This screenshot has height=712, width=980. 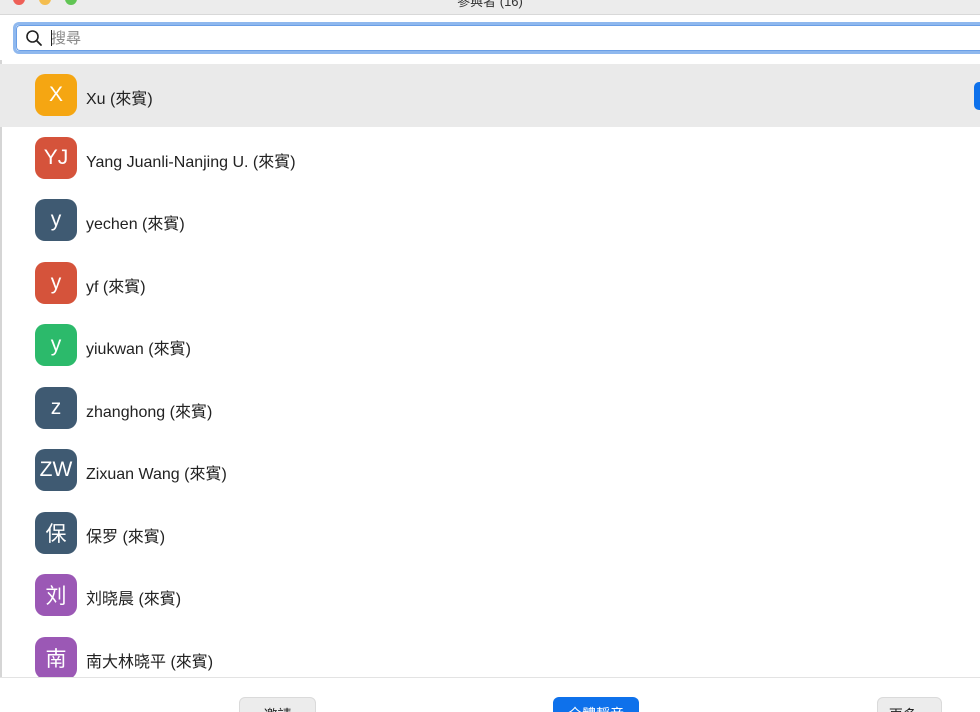 I want to click on participant-row: X Xu (來賓), so click(x=490, y=95).